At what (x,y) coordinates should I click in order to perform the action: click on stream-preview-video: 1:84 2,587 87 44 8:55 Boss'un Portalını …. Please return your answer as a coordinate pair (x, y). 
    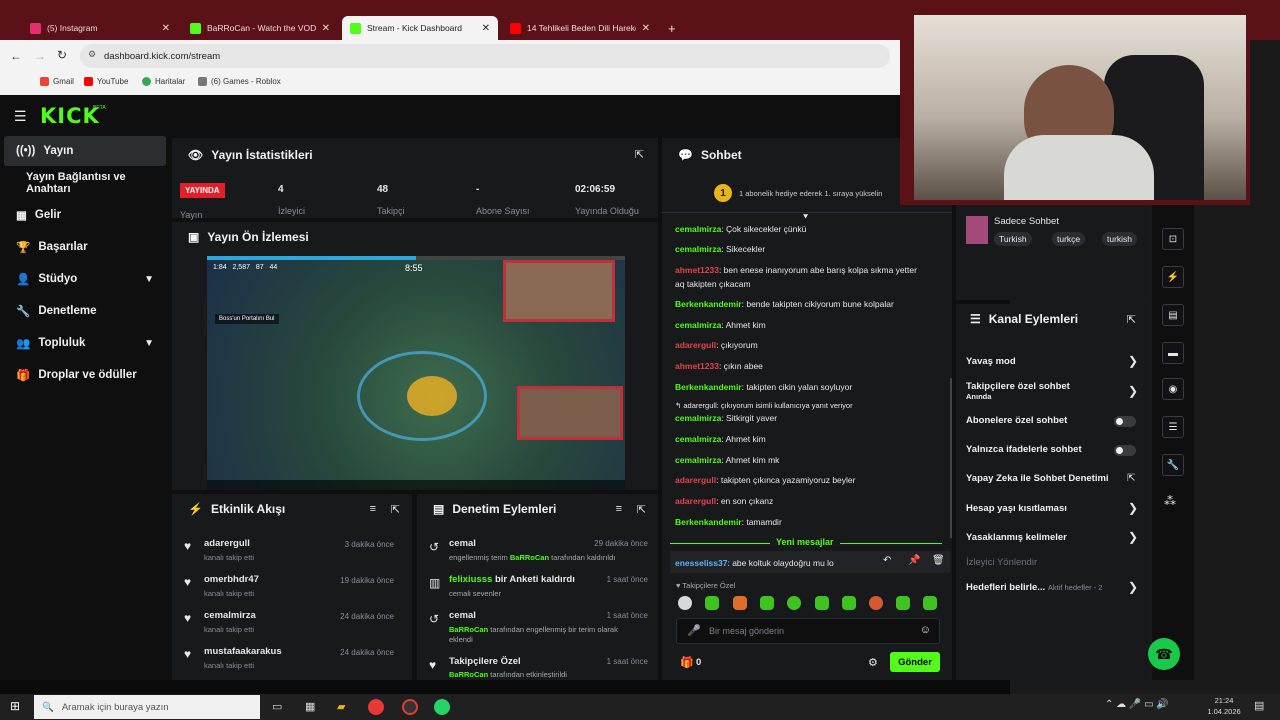
    Looking at the image, I should click on (416, 373).